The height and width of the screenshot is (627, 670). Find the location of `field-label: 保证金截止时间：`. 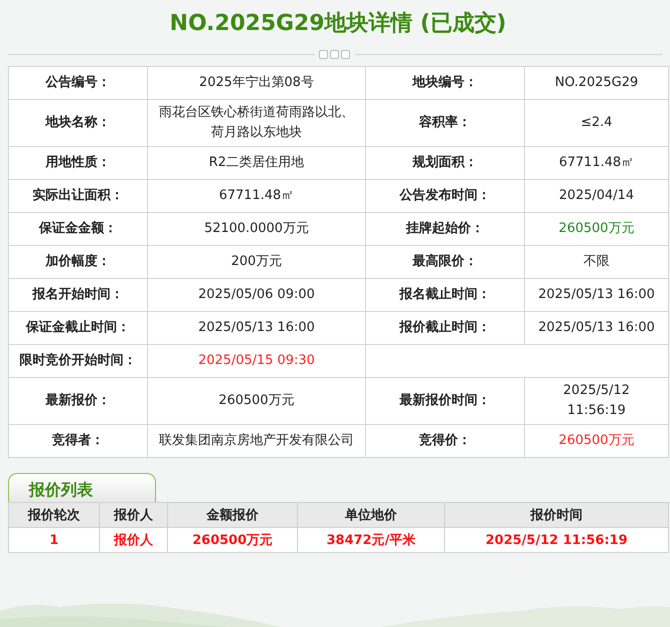

field-label: 保证金截止时间： is located at coordinates (78, 328).